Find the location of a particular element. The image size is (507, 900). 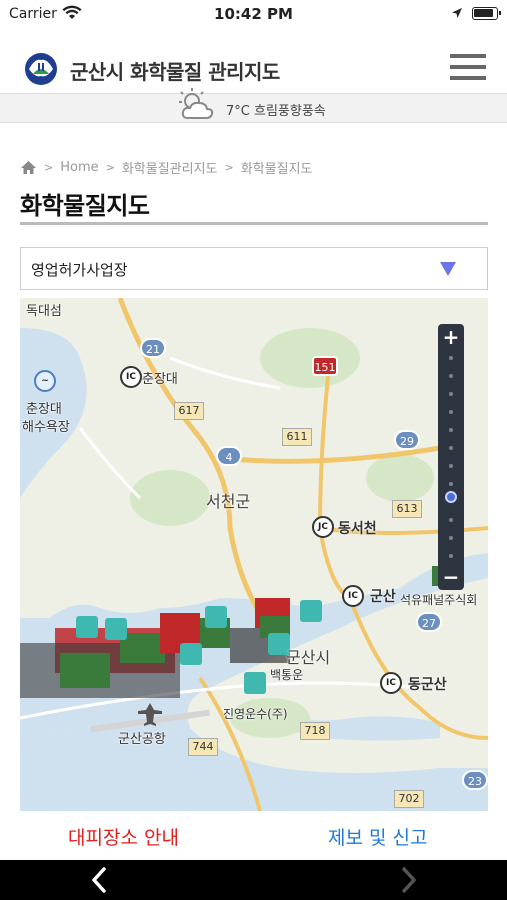

breadcrumb-home: Home is located at coordinates (79, 167).